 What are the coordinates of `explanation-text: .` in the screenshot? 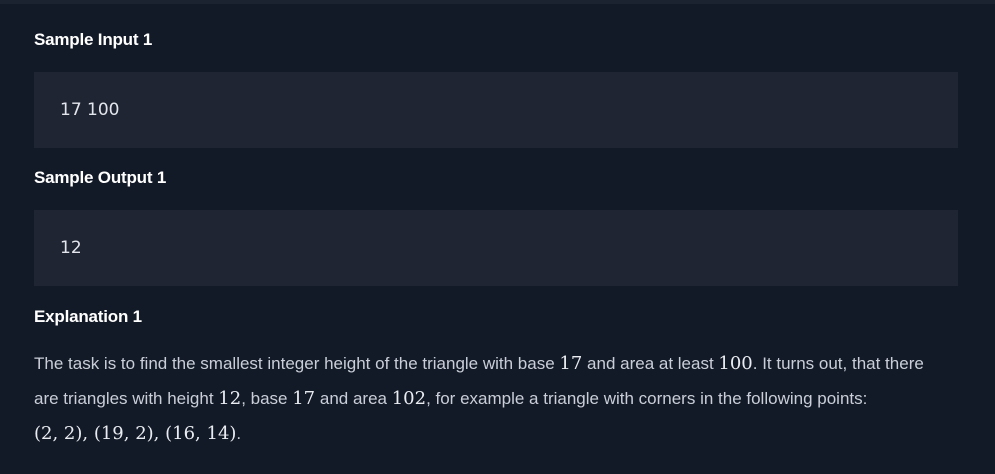 It's located at (239, 433).